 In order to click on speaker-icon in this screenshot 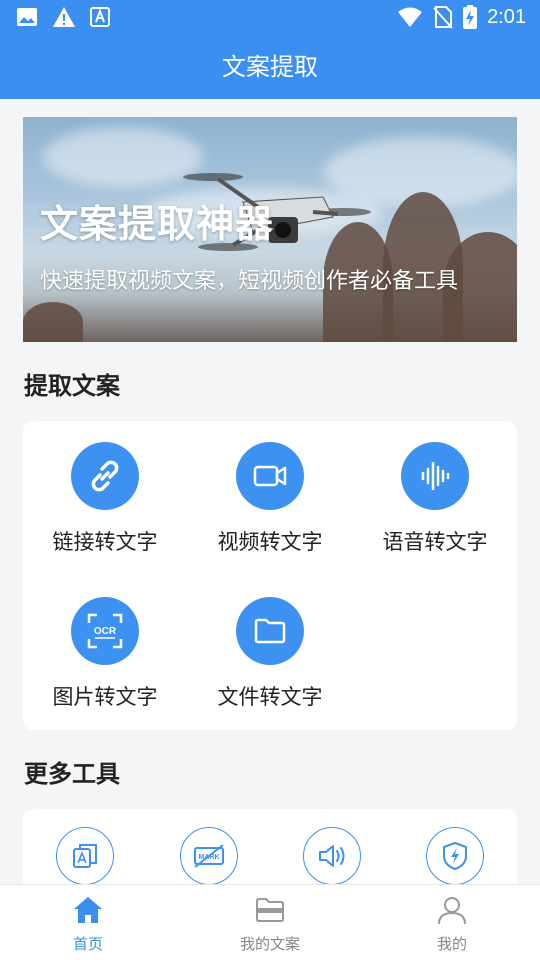, I will do `click(332, 856)`.